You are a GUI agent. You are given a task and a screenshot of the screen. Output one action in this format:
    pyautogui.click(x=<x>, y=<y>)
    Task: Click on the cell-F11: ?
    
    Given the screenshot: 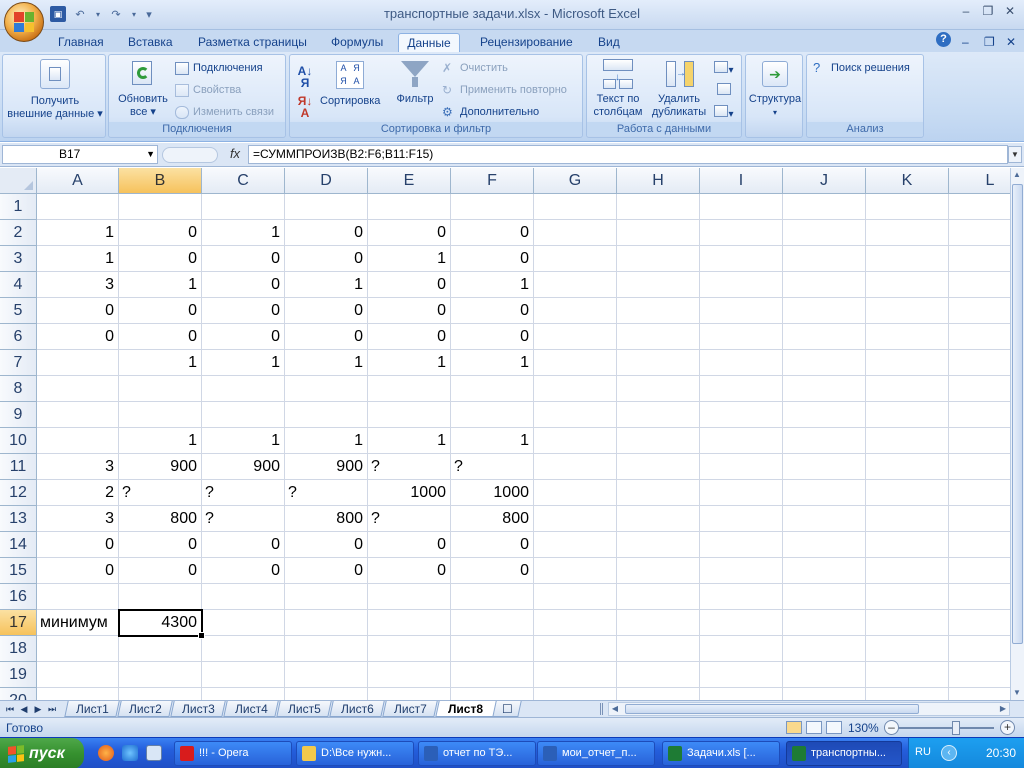 What is the action you would take?
    pyautogui.click(x=492, y=467)
    